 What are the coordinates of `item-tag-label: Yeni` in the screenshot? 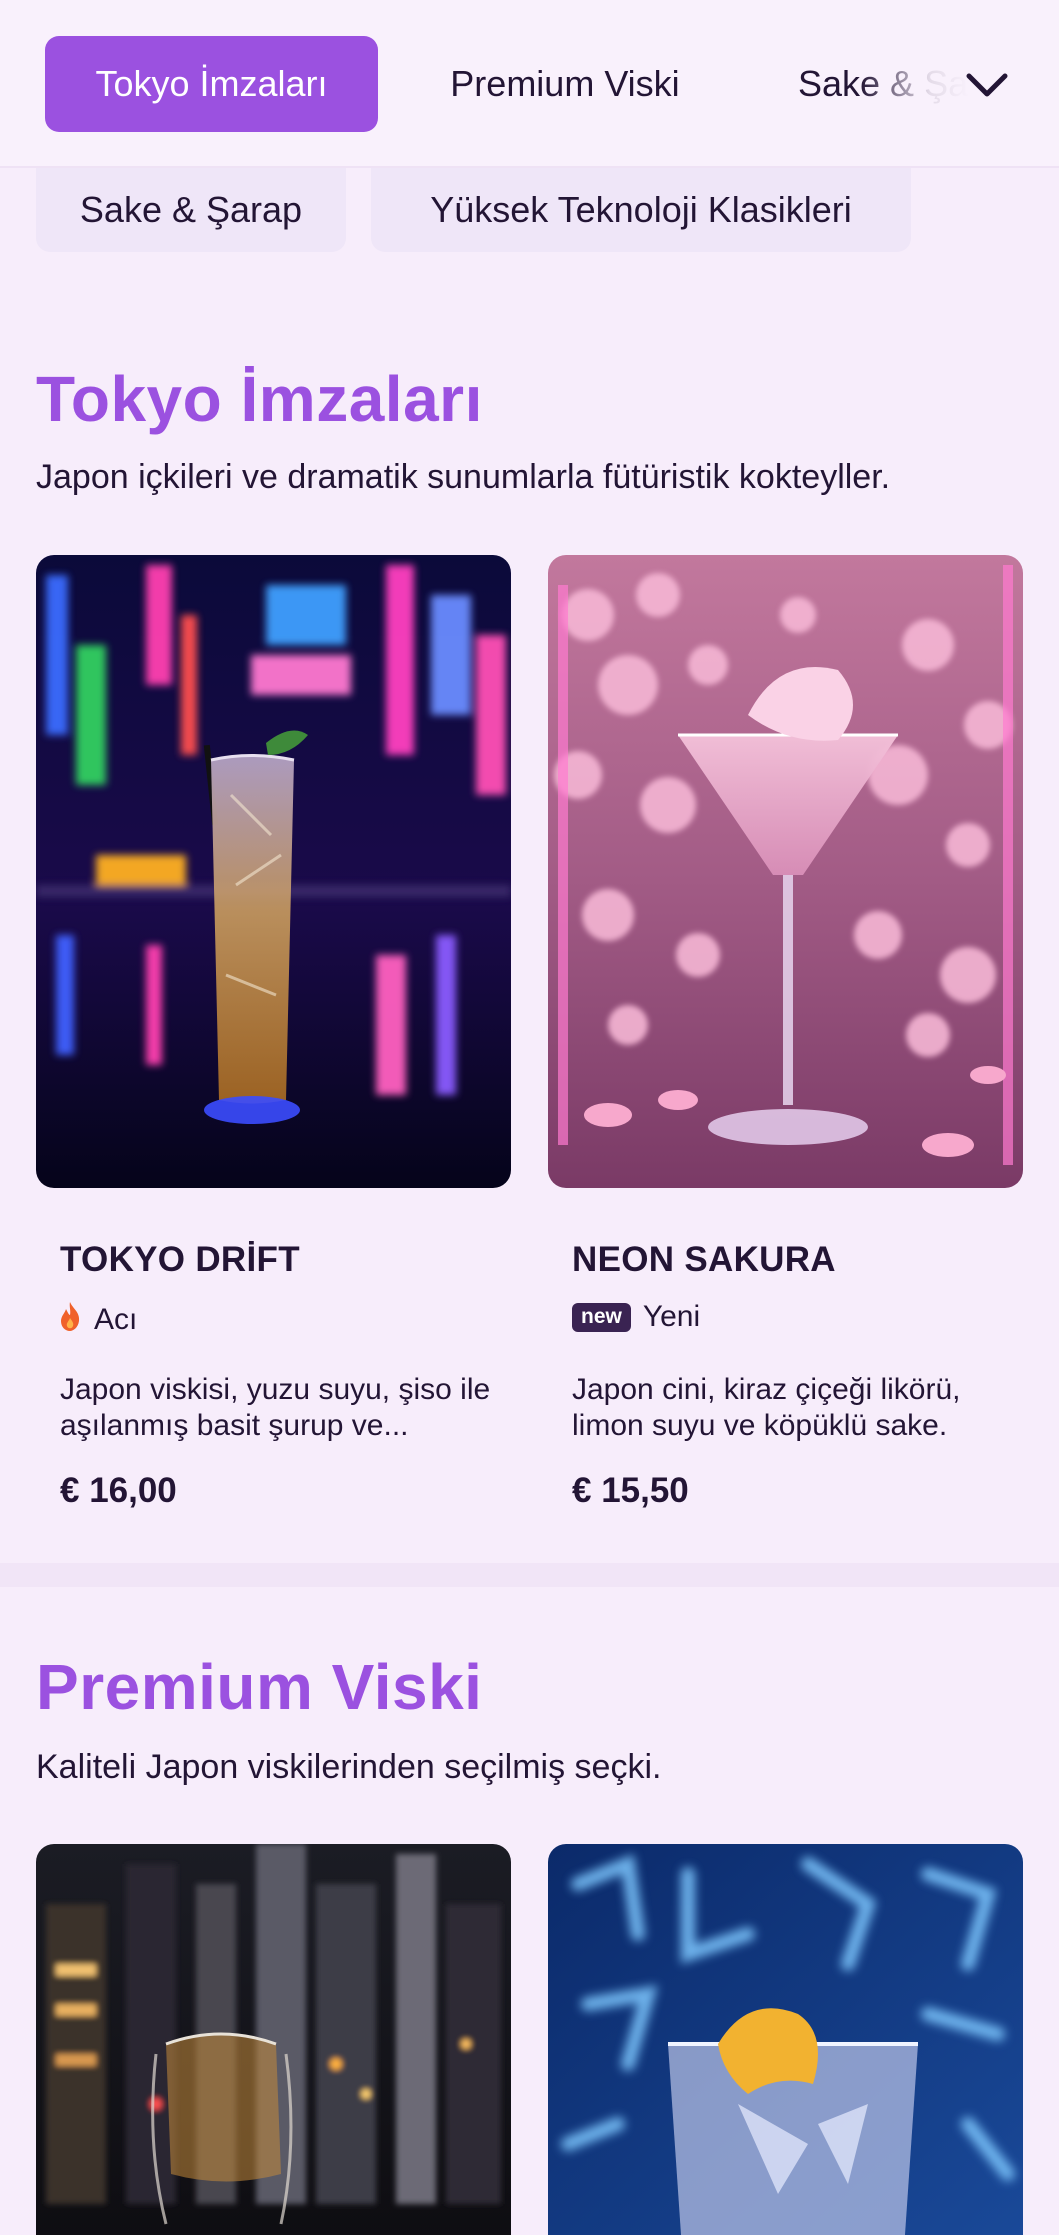 It's located at (671, 1316).